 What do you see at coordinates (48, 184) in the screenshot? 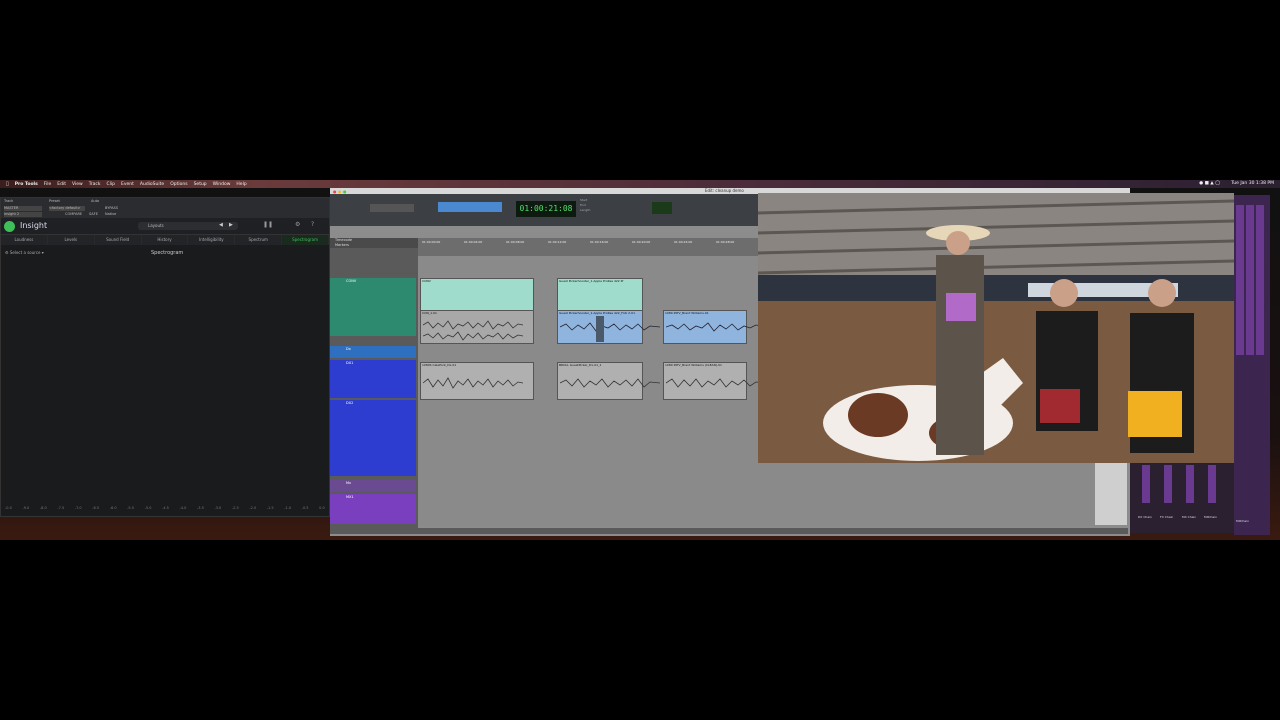
I see `menu-file: File` at bounding box center [48, 184].